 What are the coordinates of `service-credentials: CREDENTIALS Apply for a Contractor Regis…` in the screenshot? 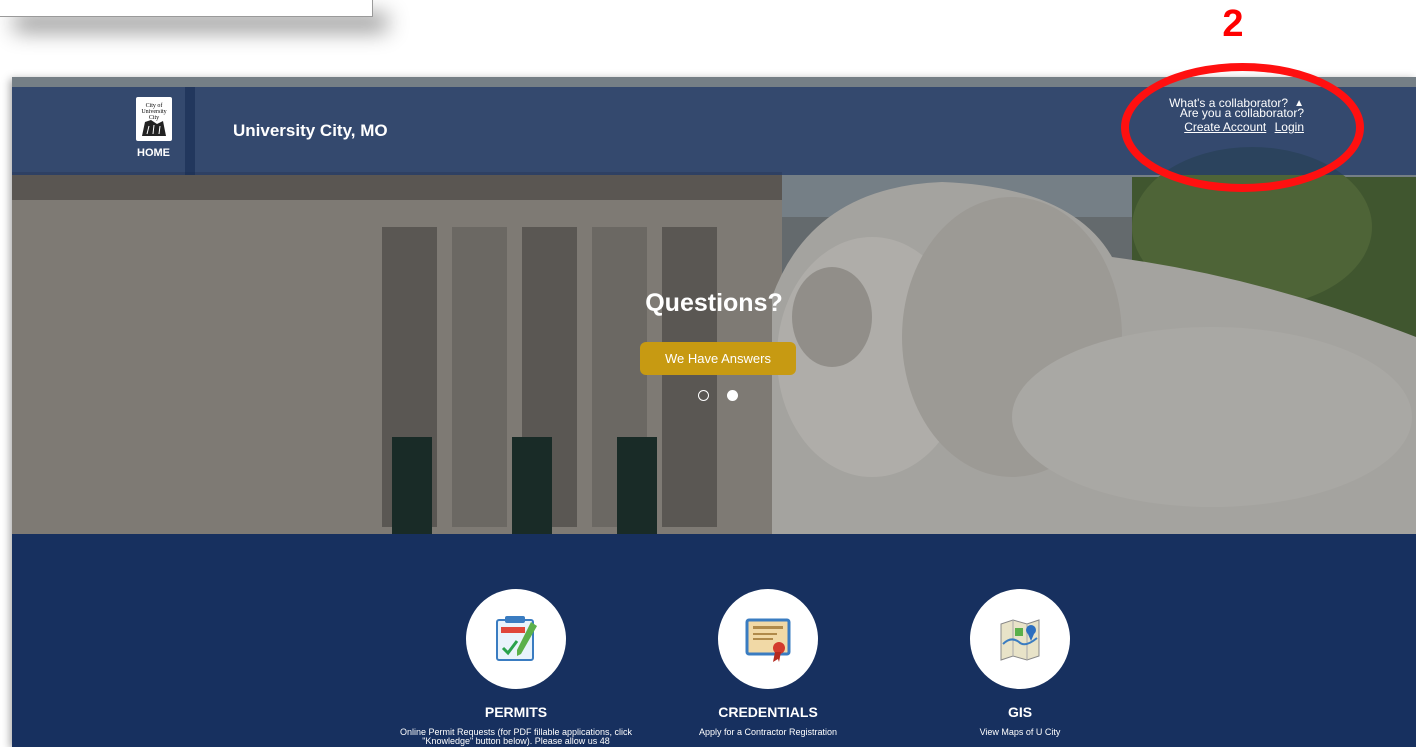 It's located at (768, 663).